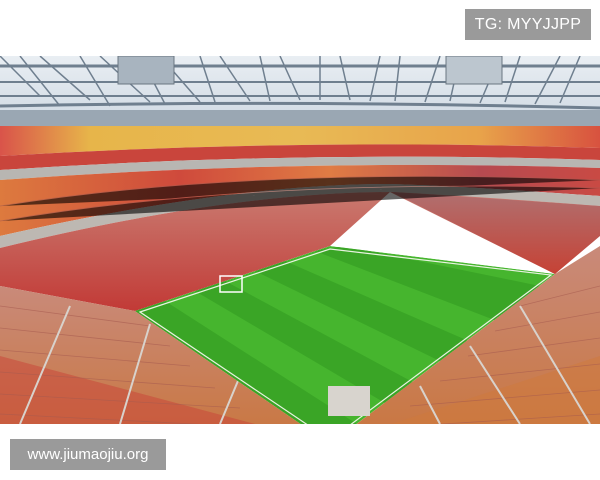 The height and width of the screenshot is (480, 600). I want to click on roof-edge, so click(300, 118).